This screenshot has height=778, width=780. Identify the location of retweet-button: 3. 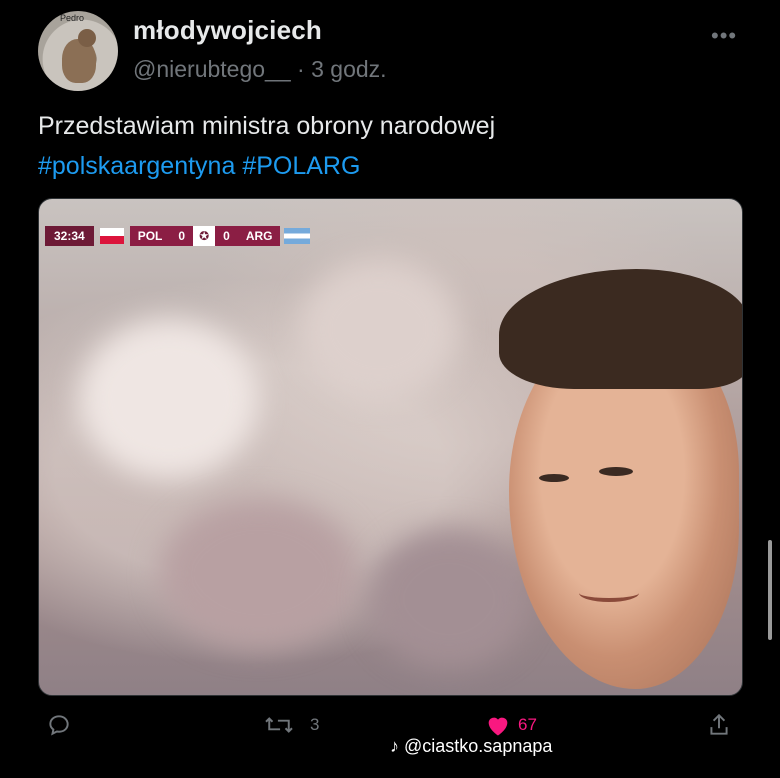
(290, 725).